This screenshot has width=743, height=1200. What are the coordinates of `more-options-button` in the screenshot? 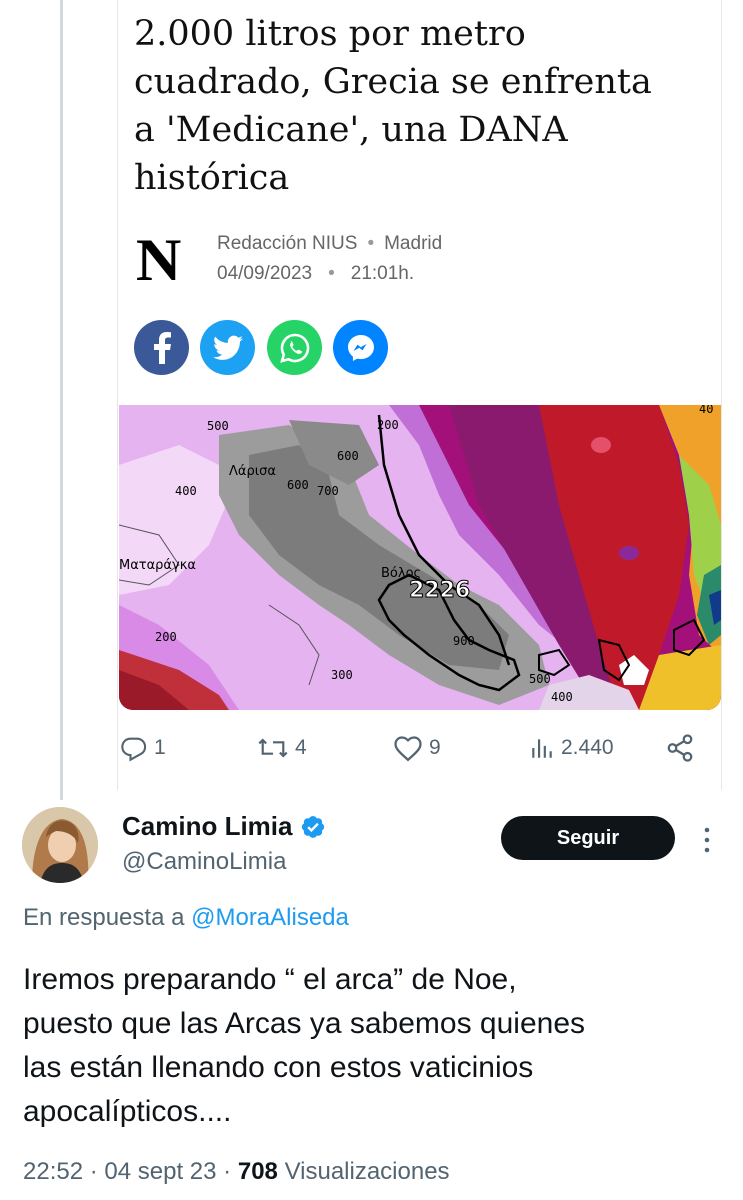 It's located at (707, 840).